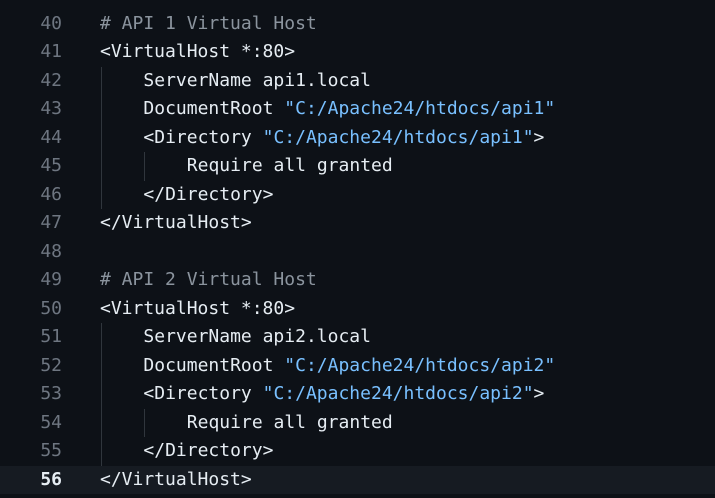 The image size is (715, 498). What do you see at coordinates (51, 365) in the screenshot?
I see `line-number: 52` at bounding box center [51, 365].